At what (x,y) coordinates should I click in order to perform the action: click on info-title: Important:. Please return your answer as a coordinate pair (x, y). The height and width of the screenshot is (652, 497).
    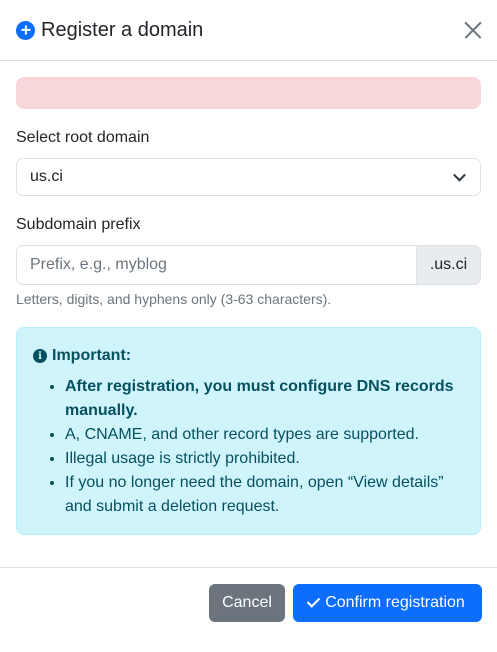
    Looking at the image, I should click on (92, 355).